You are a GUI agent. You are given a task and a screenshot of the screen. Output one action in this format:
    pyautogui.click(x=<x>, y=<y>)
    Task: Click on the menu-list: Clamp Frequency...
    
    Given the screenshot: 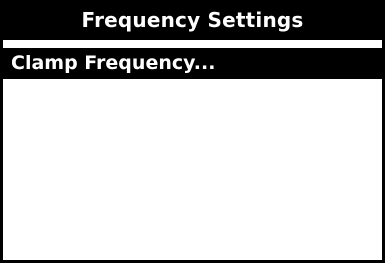 What is the action you would take?
    pyautogui.click(x=192, y=63)
    